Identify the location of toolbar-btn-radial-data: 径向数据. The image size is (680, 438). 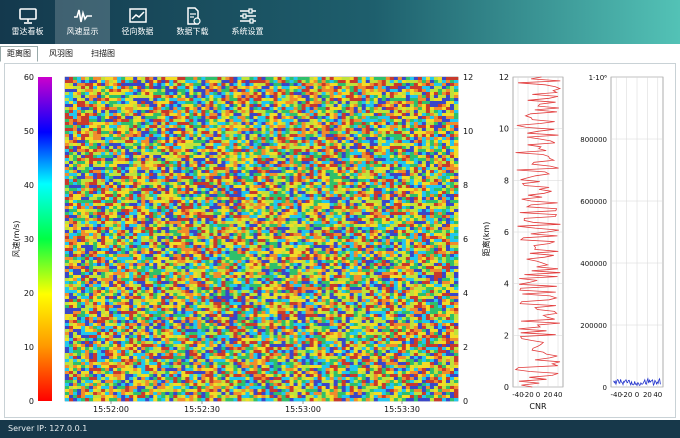
(137, 22).